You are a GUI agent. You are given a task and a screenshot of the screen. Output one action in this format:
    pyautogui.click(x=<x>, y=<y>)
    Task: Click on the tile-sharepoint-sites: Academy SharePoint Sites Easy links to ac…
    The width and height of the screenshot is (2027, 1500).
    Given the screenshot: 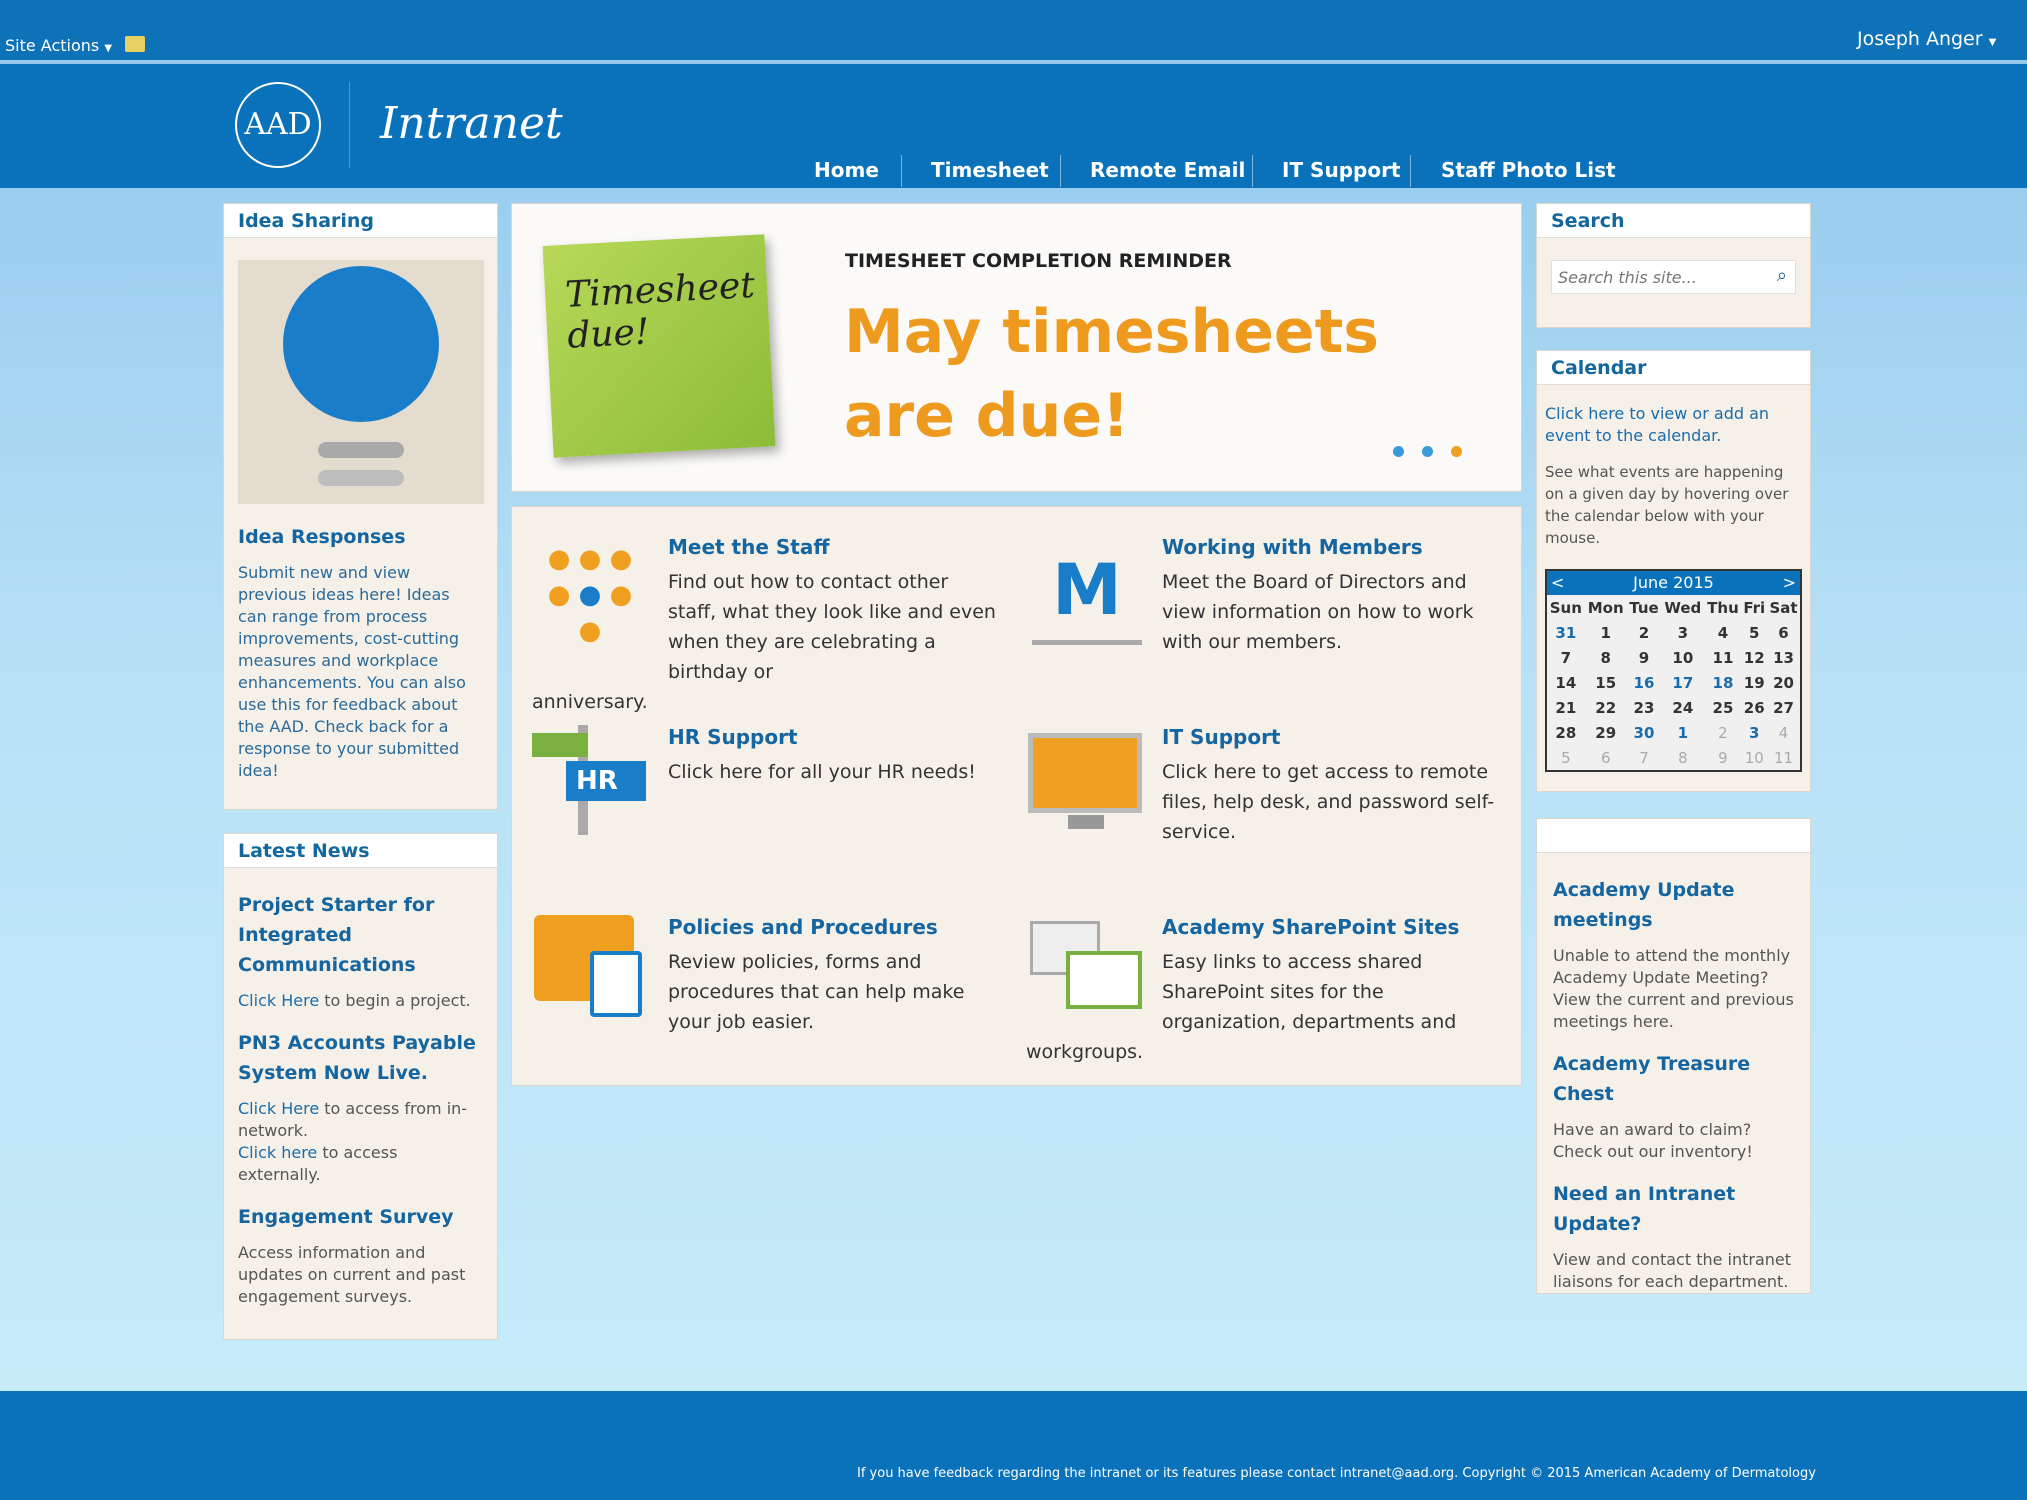 What is the action you would take?
    pyautogui.click(x=1261, y=991)
    